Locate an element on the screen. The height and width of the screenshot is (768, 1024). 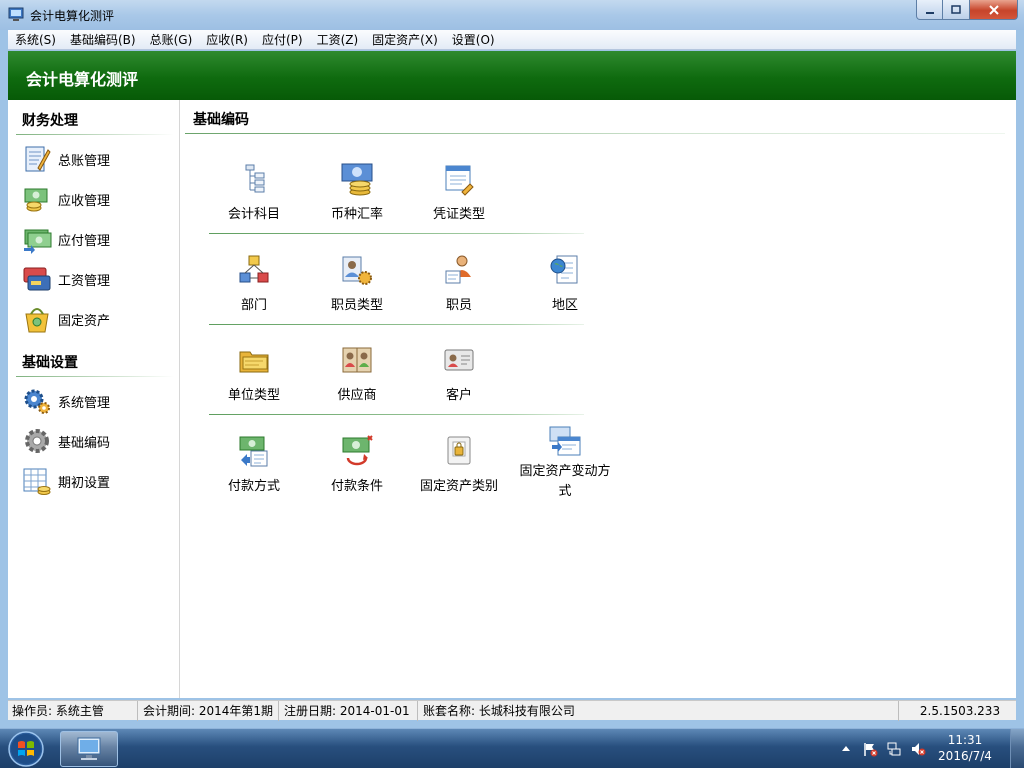
menu-basic-codes: 基础编码(B) is located at coordinates (103, 39).